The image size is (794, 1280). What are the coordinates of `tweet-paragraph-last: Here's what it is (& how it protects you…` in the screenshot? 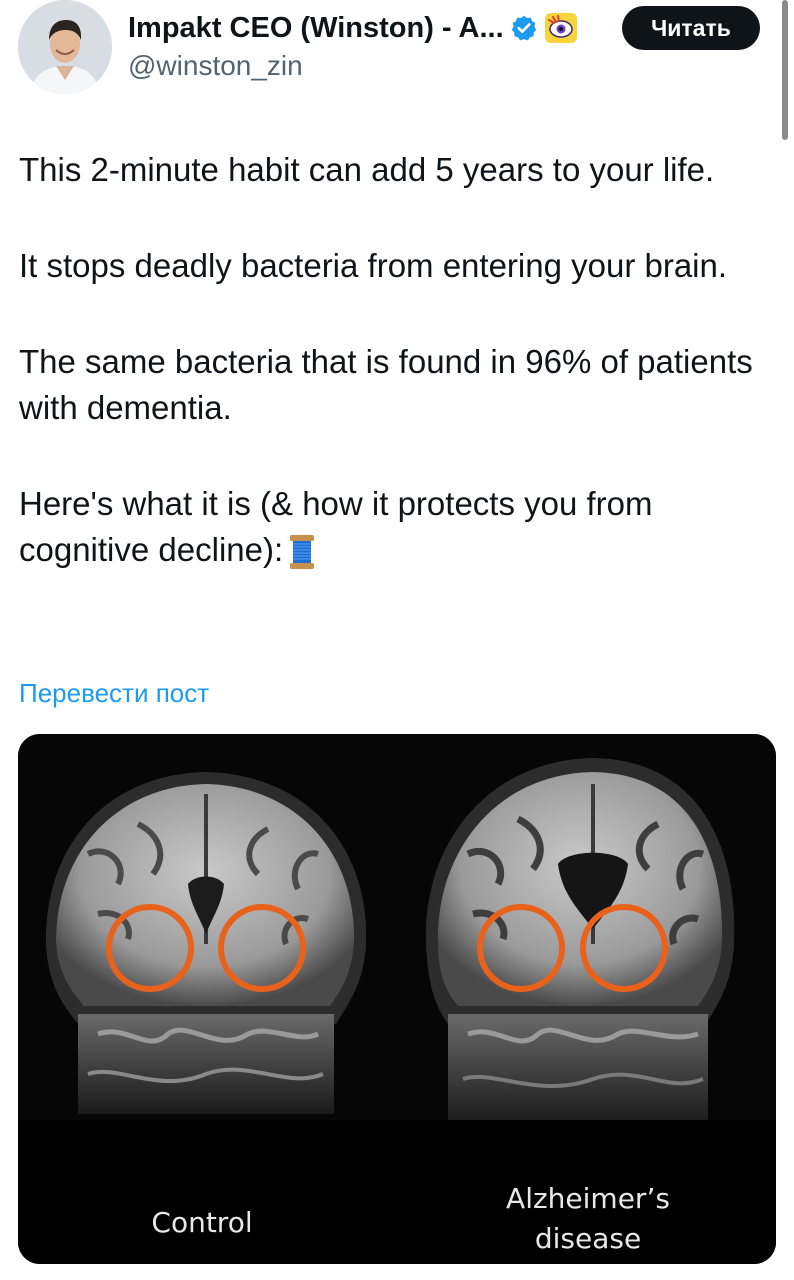 It's located at (399, 527).